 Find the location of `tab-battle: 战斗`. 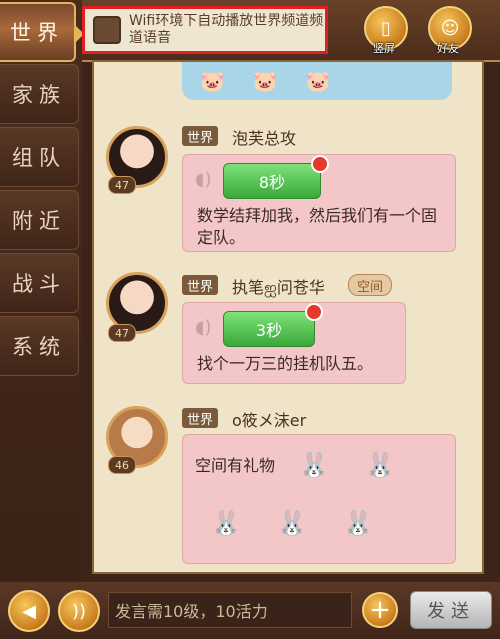

tab-battle: 战斗 is located at coordinates (39, 283).